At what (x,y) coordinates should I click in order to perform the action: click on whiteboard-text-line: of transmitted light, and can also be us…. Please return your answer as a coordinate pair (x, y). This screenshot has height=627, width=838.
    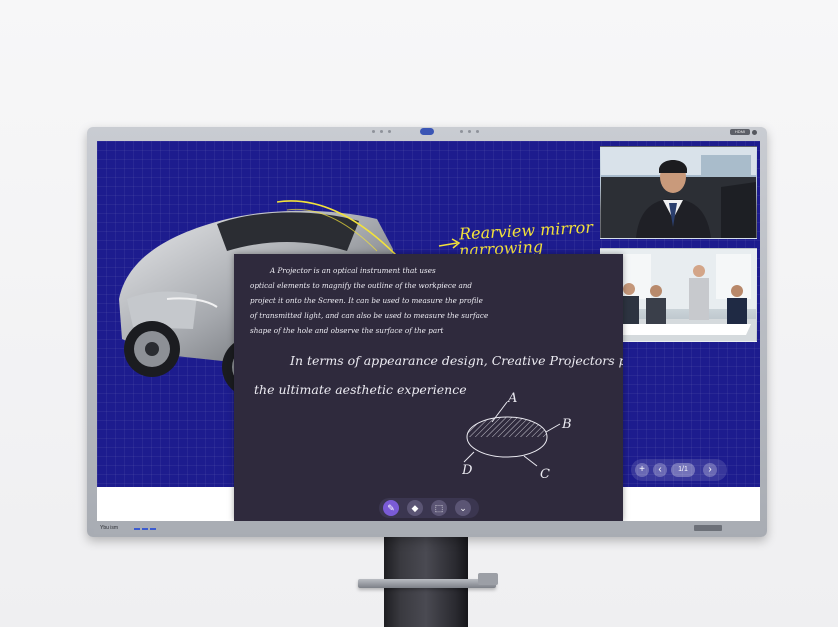
    Looking at the image, I should click on (369, 315).